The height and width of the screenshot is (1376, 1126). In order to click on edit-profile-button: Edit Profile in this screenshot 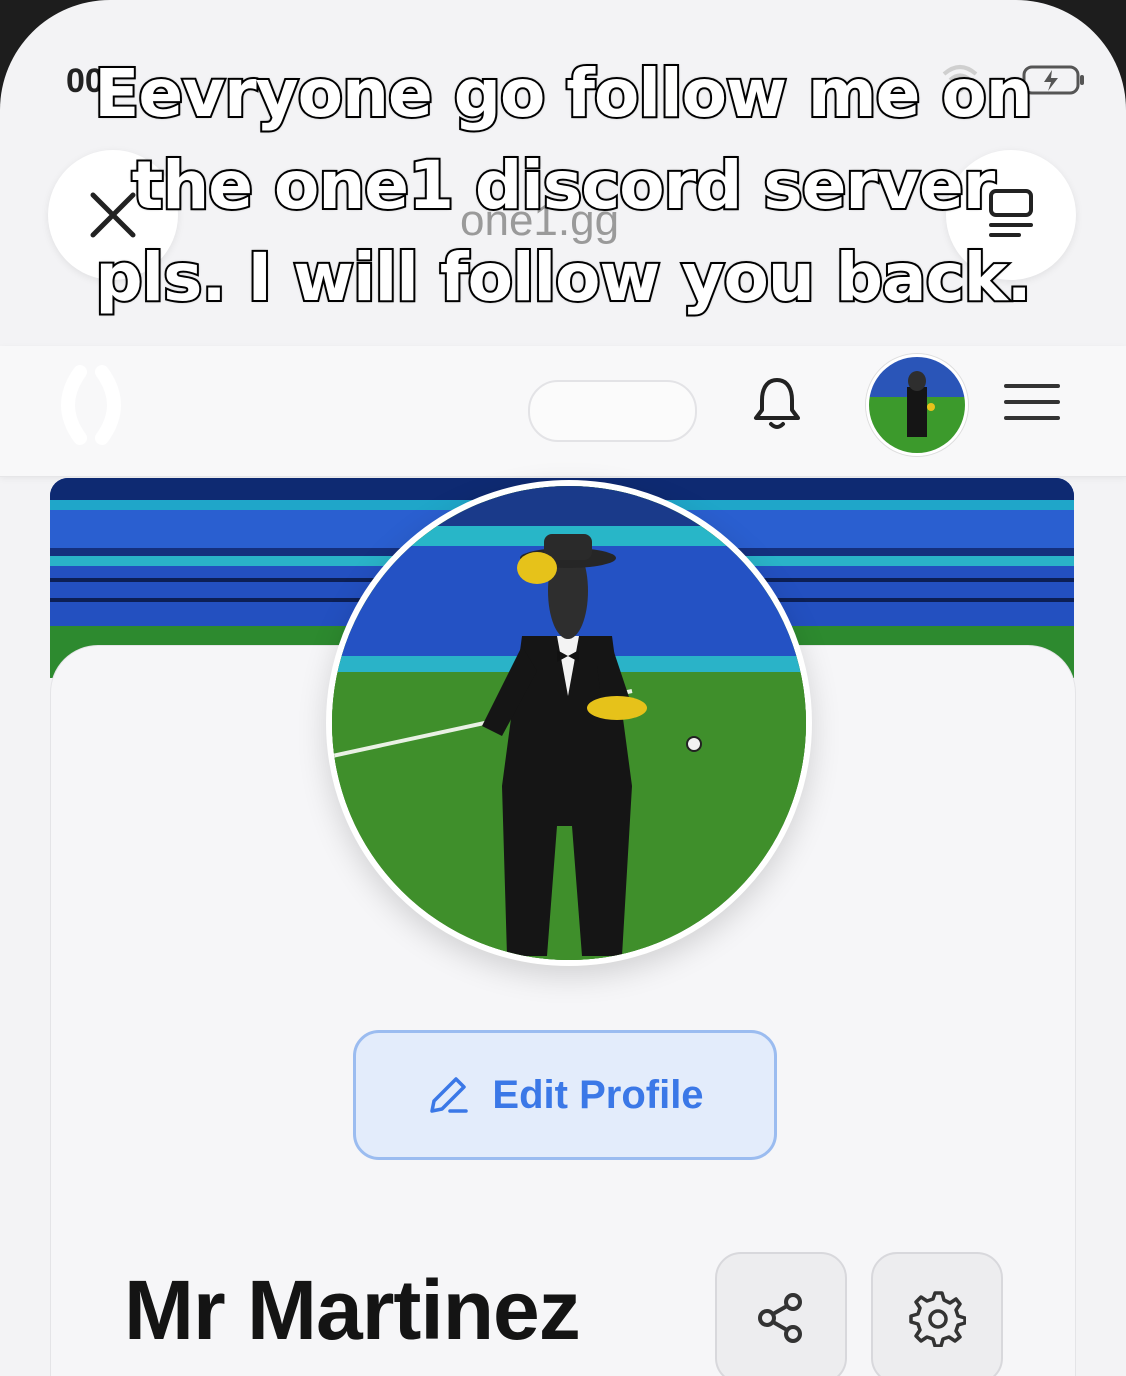, I will do `click(565, 1095)`.